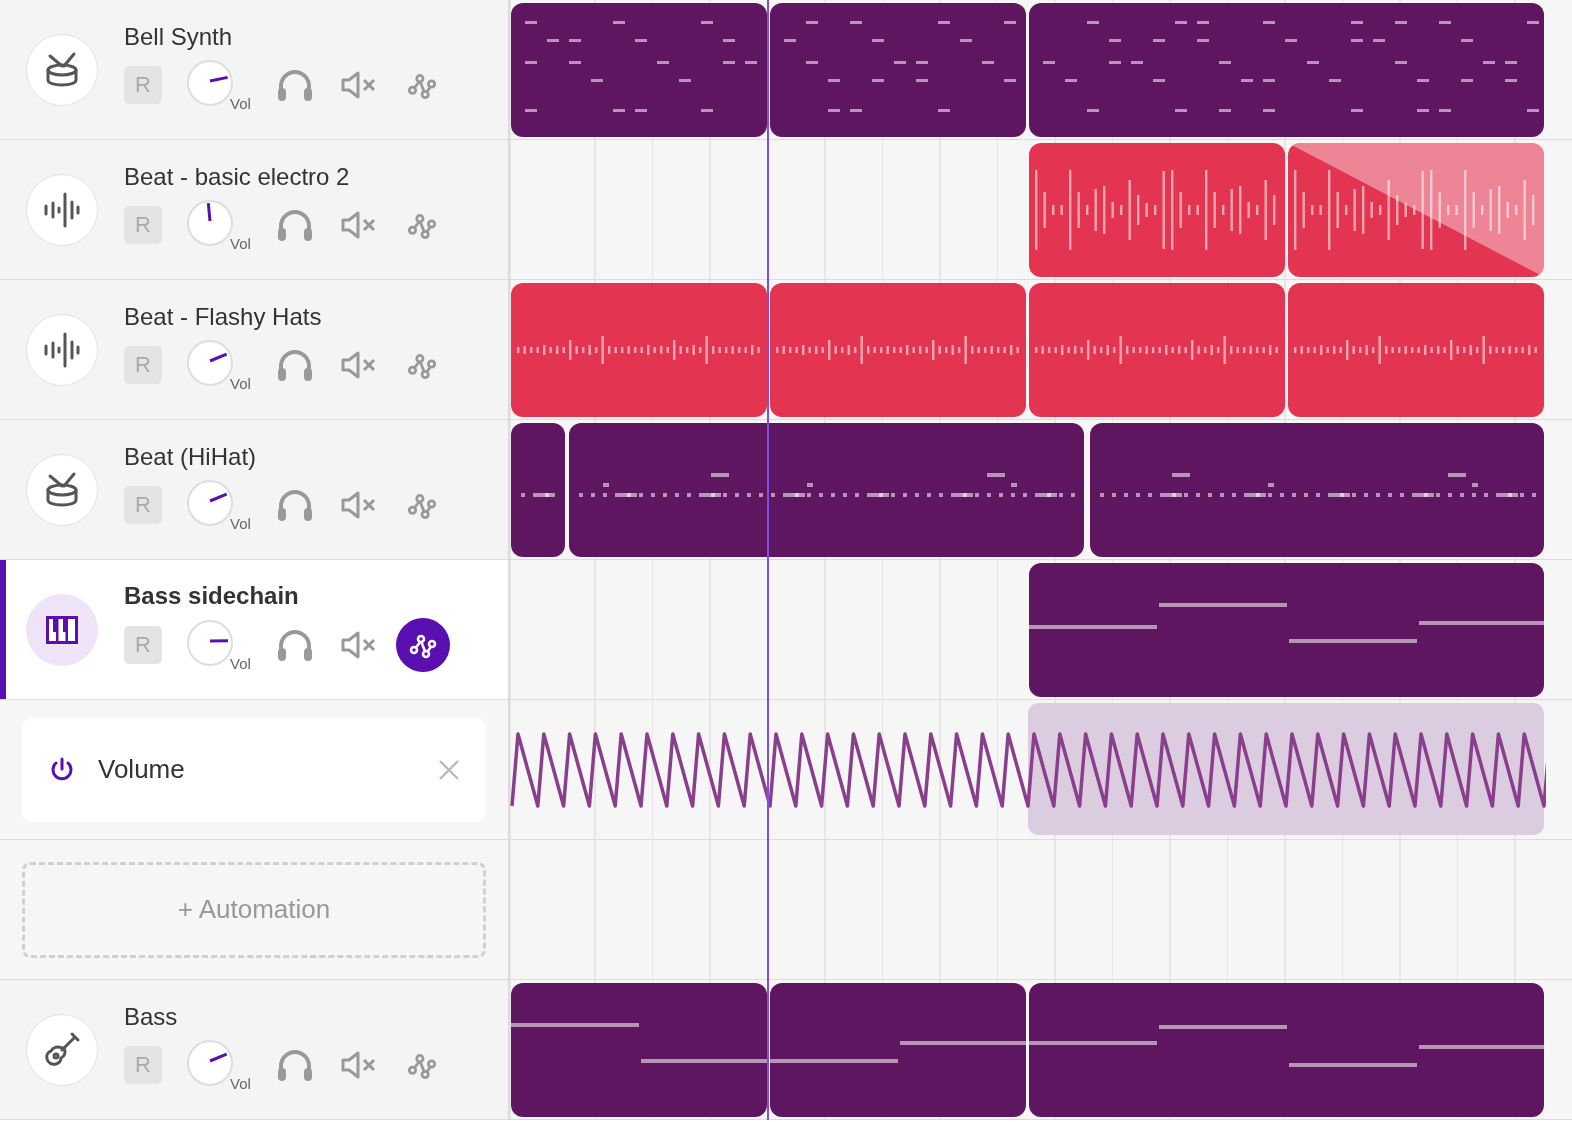 The width and height of the screenshot is (1572, 1122). Describe the element at coordinates (237, 176) in the screenshot. I see `track-name: Beat - basic electro 2` at that location.